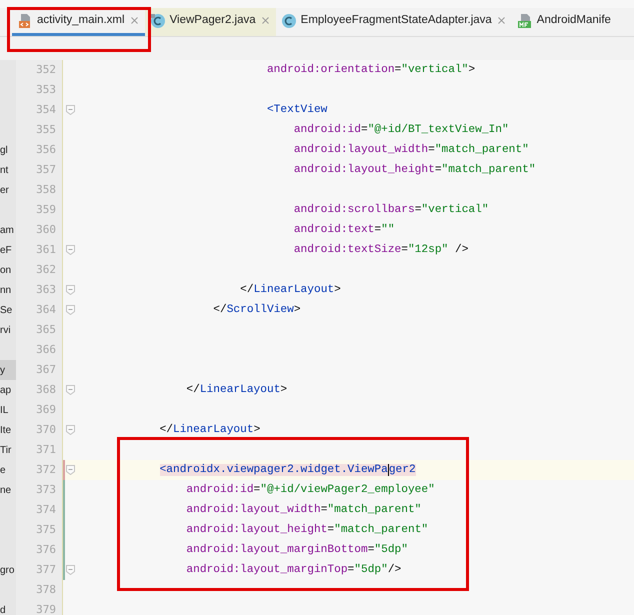 The image size is (634, 615). I want to click on project-item-fragment: gro, so click(7, 570).